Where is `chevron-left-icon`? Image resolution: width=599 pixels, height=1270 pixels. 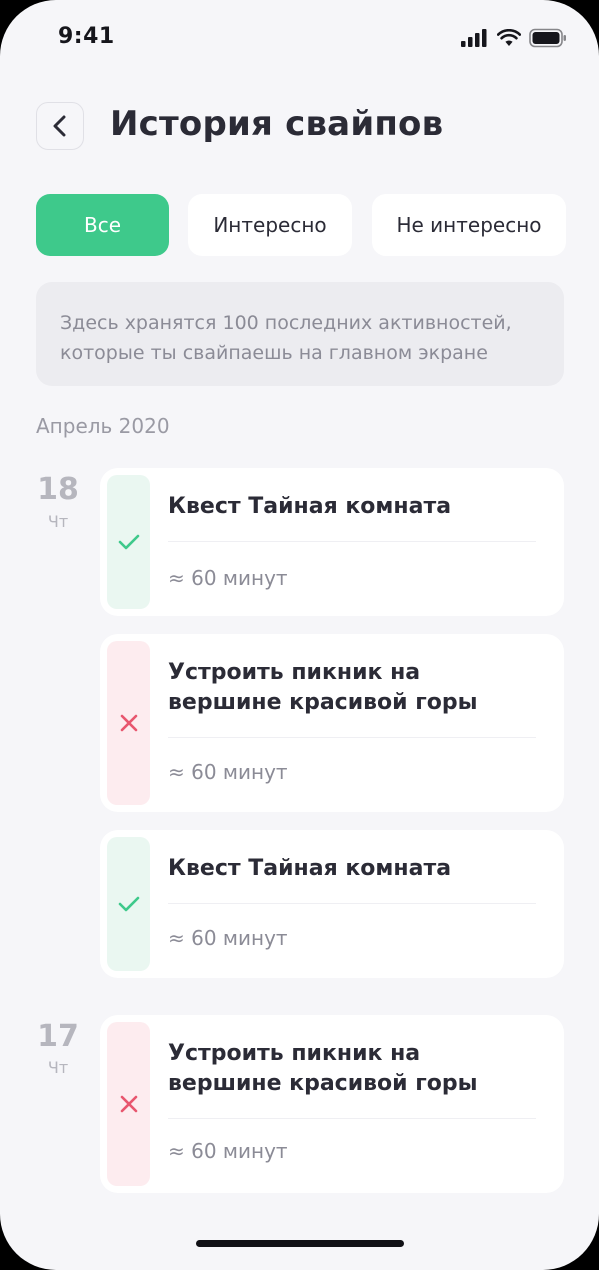 chevron-left-icon is located at coordinates (59, 126).